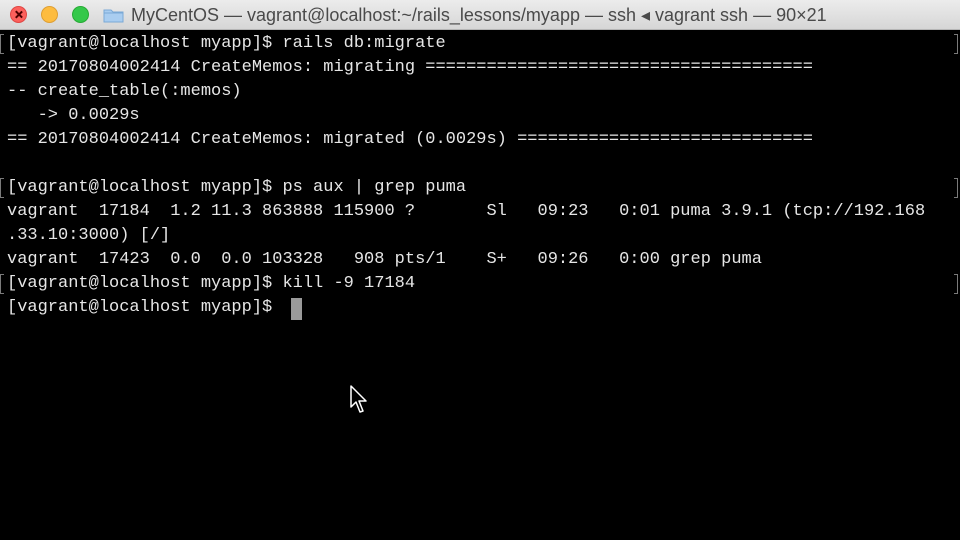 This screenshot has width=960, height=540. I want to click on terminal-line-12: [vagrant@localhost myapp]$, so click(145, 307).